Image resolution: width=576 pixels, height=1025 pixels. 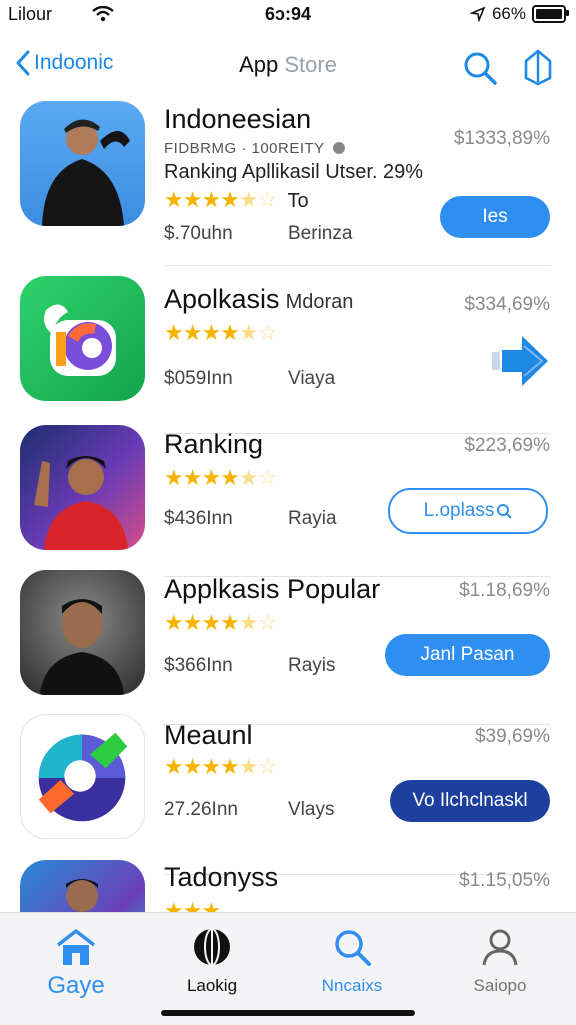 I want to click on title-part-1: App, so click(x=259, y=64).